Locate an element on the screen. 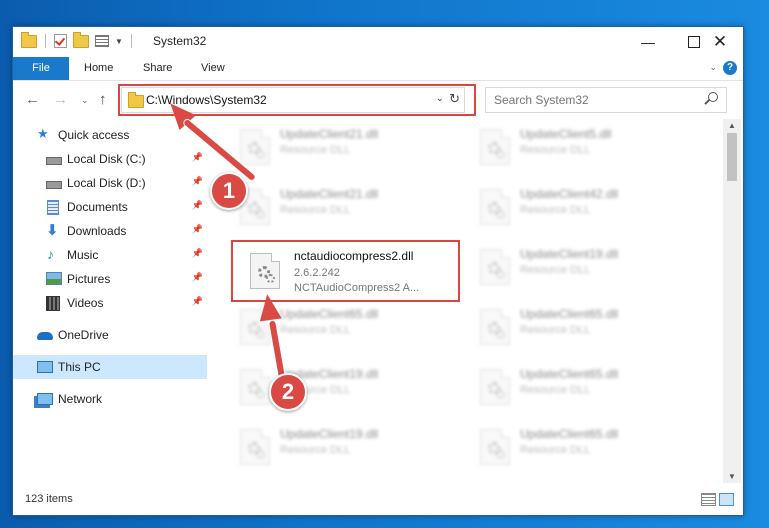  file-item: UpdateClient5.dll Resource DLL is located at coordinates (584, 147).